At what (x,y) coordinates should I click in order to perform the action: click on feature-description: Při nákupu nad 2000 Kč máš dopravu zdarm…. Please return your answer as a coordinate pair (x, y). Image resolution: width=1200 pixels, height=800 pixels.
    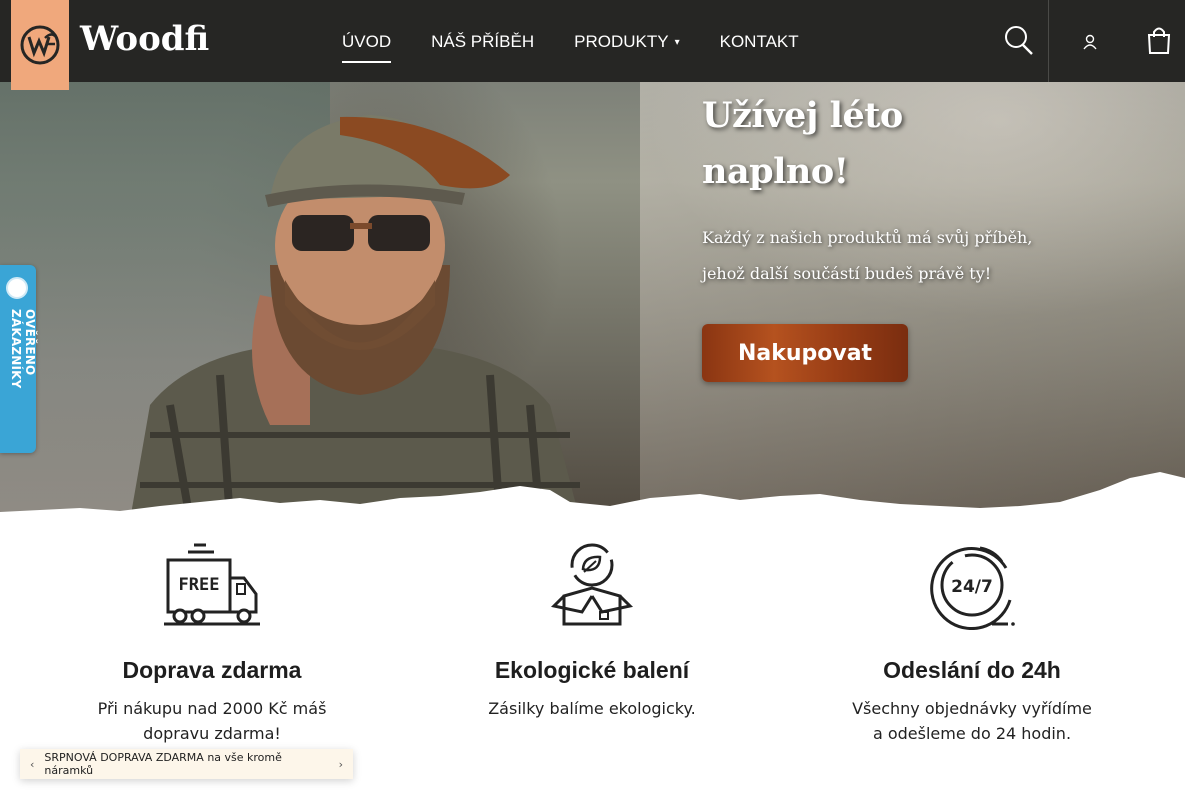
    Looking at the image, I should click on (212, 721).